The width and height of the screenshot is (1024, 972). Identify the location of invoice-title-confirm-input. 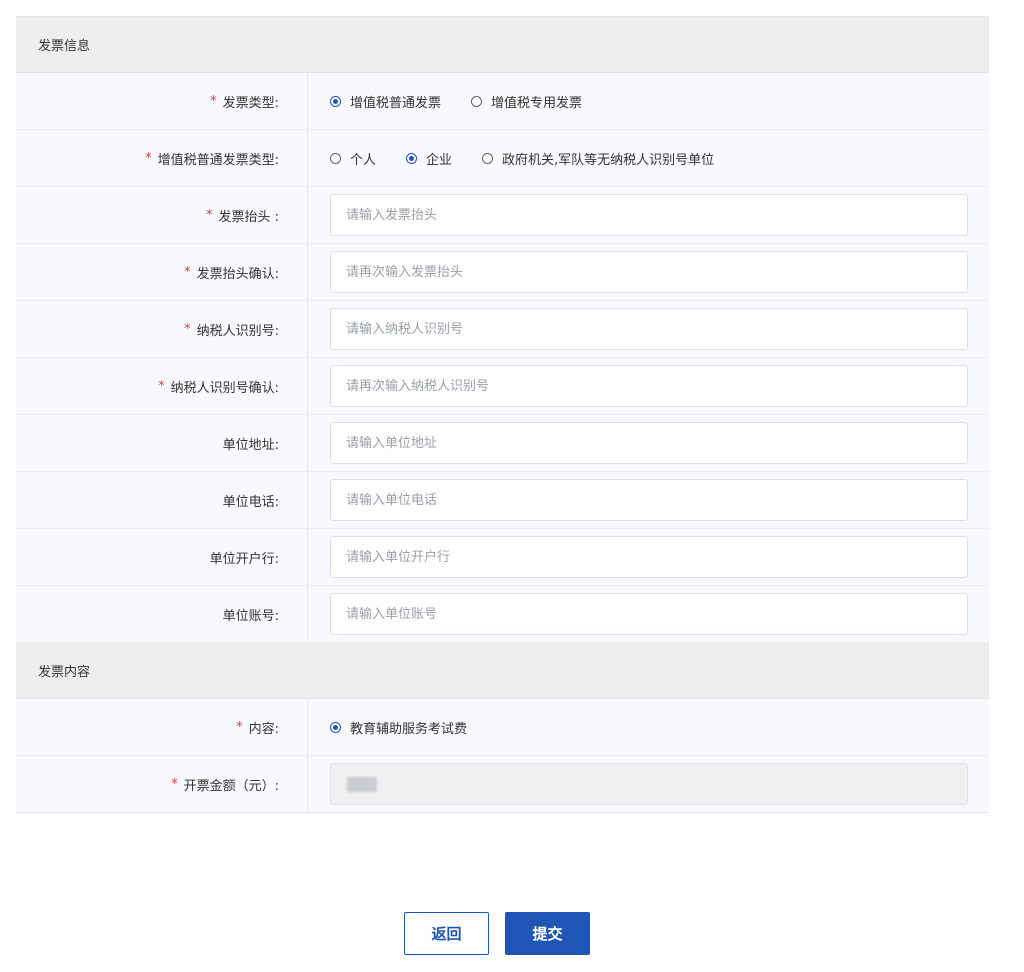
(649, 272).